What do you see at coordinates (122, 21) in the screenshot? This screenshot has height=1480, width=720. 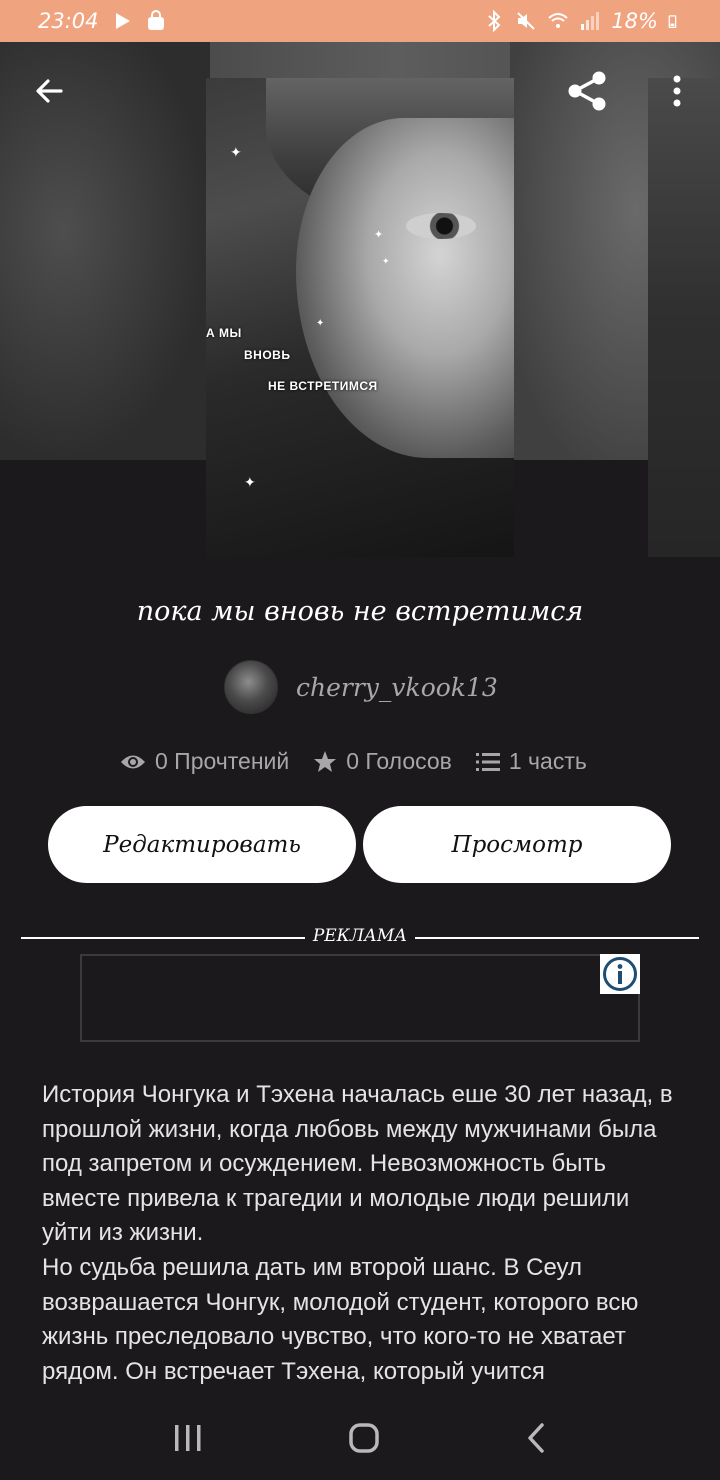 I see `play-store-icon` at bounding box center [122, 21].